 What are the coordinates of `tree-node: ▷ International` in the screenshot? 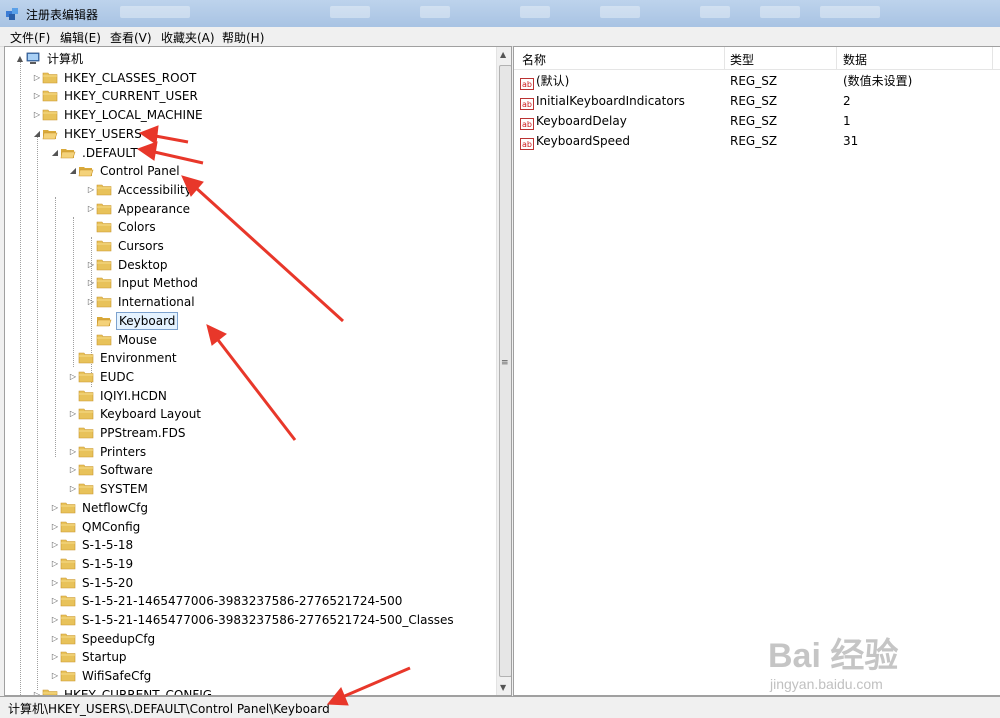 It's located at (141, 302).